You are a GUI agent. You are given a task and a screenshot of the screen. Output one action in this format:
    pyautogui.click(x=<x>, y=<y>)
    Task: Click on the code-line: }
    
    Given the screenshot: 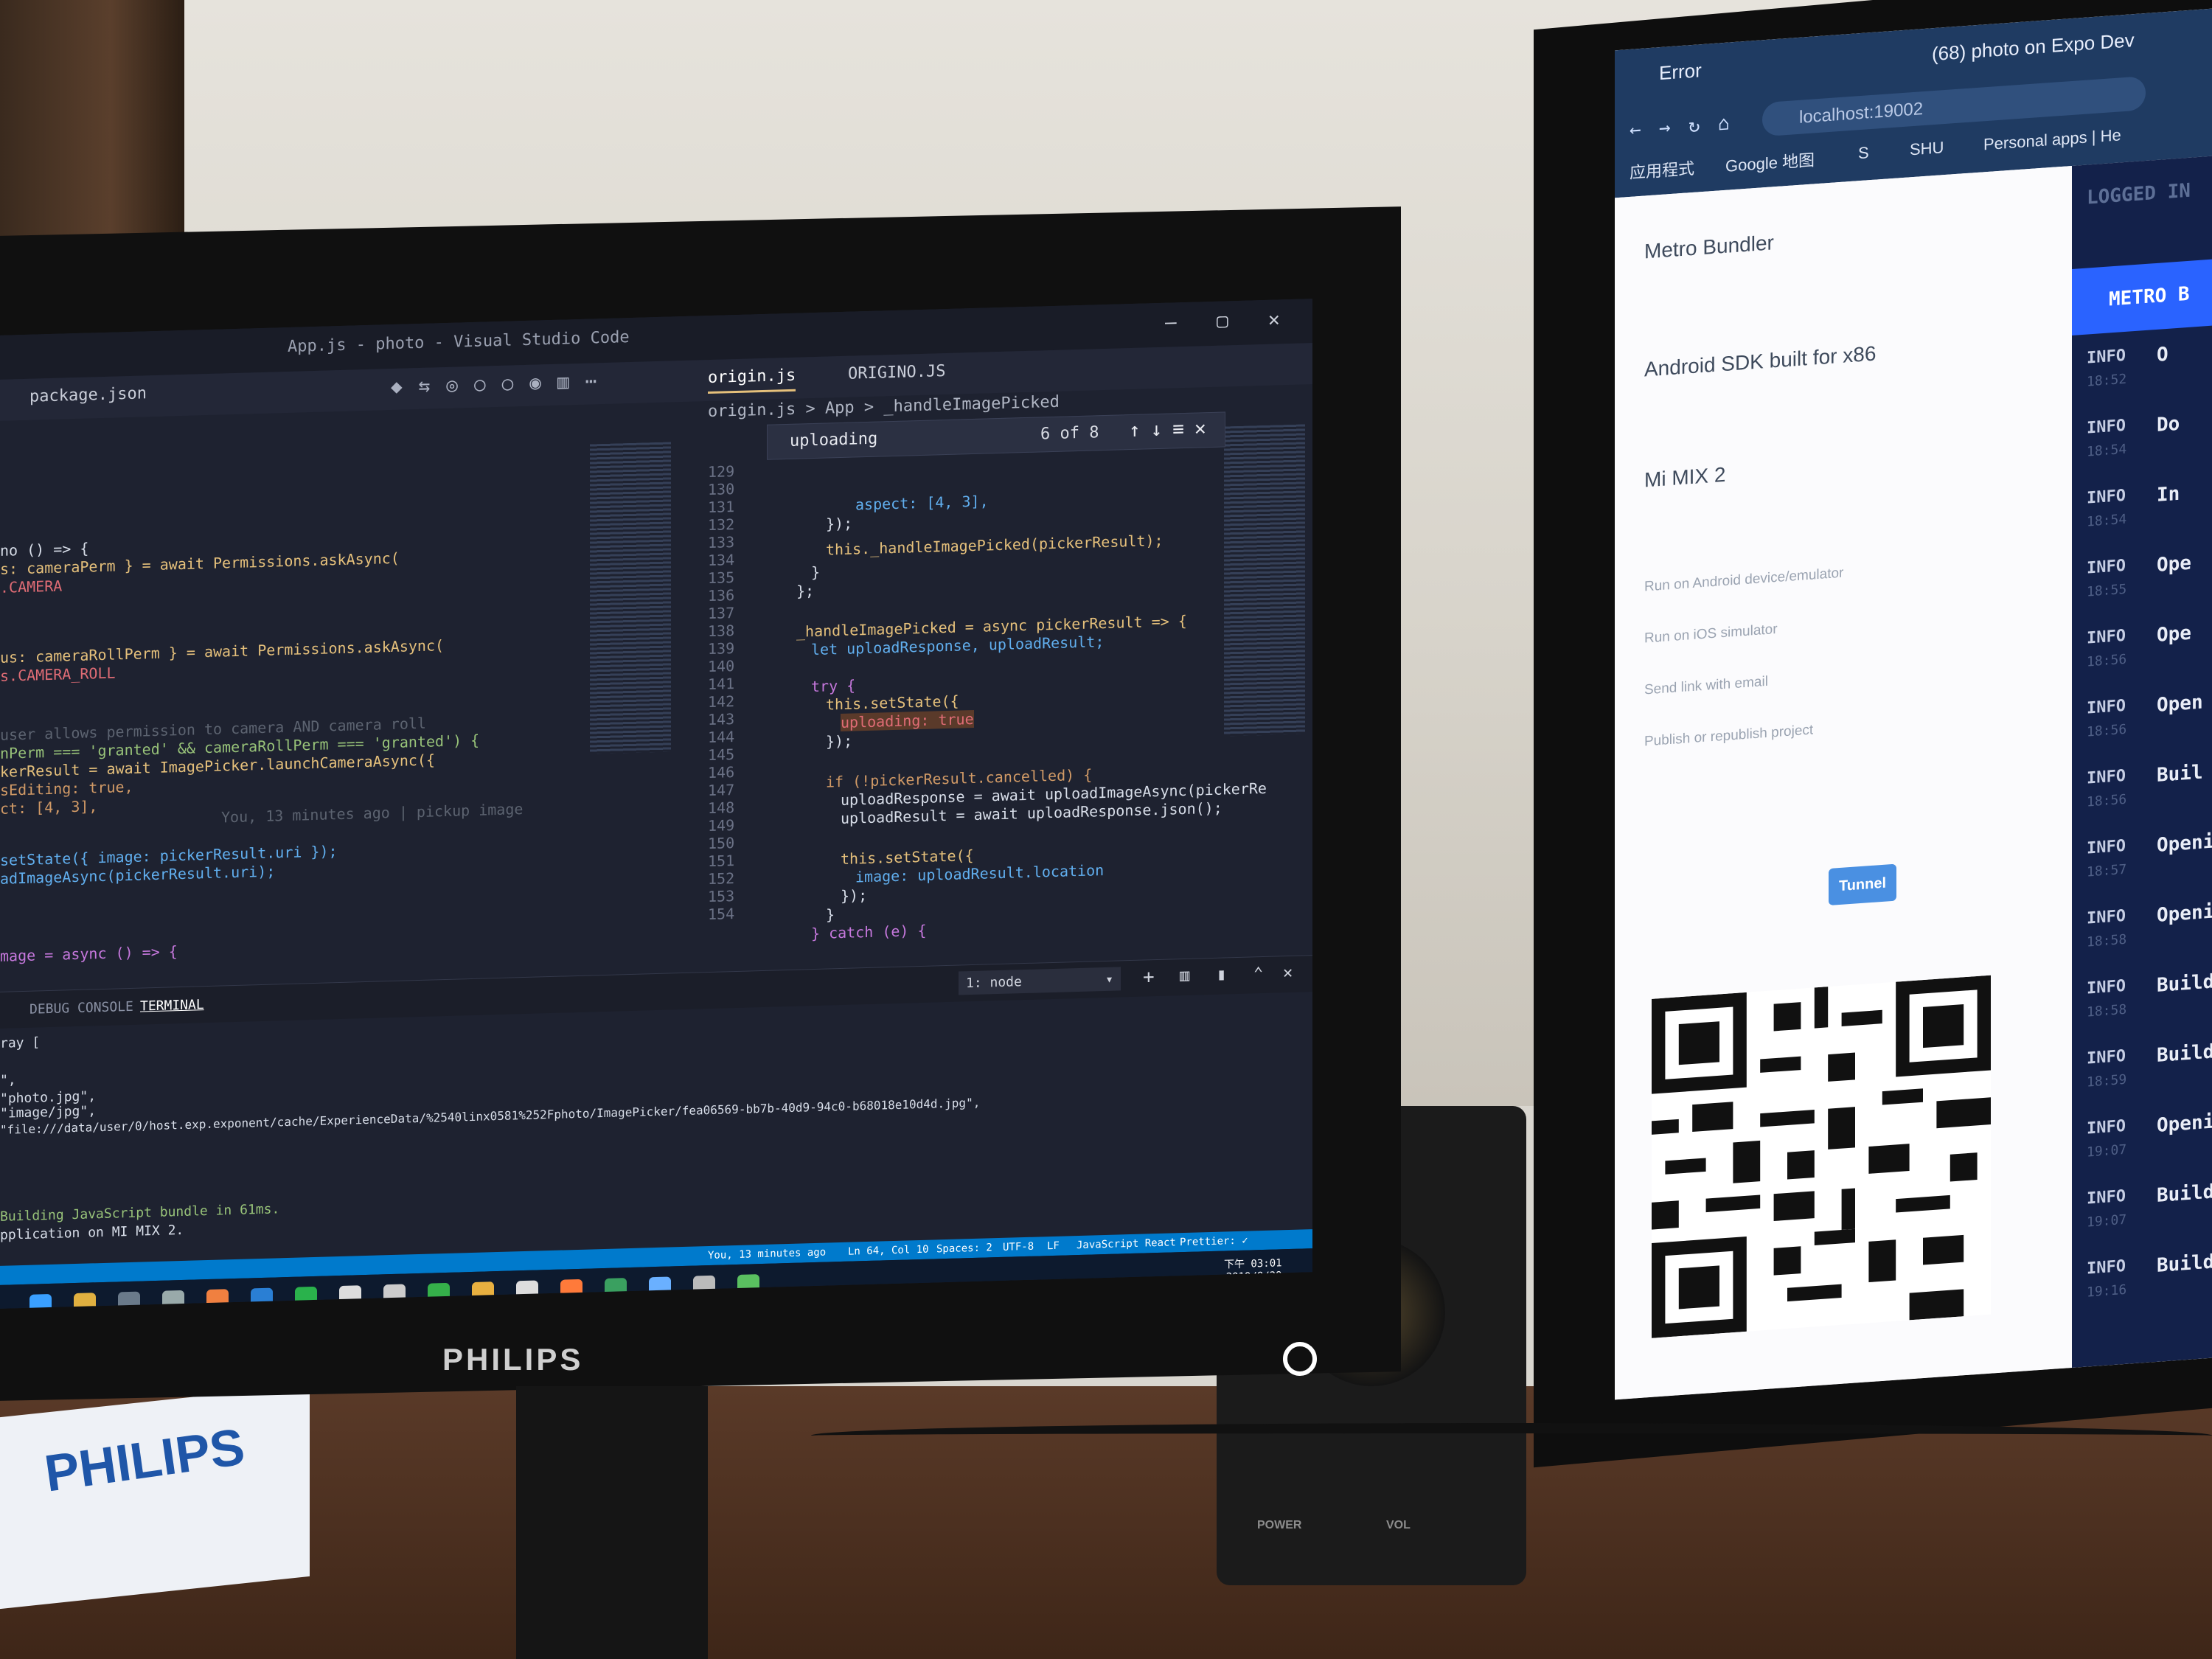 What is the action you would take?
    pyautogui.click(x=816, y=572)
    